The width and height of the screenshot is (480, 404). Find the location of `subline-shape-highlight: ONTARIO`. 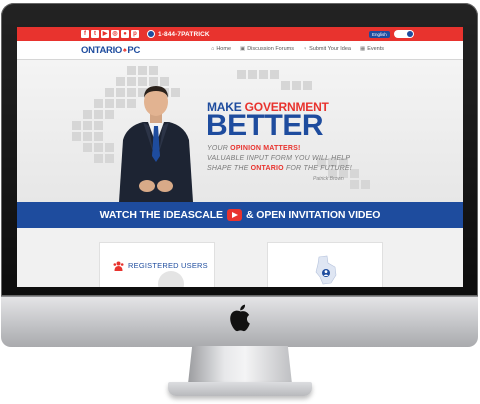

subline-shape-highlight: ONTARIO is located at coordinates (267, 168).